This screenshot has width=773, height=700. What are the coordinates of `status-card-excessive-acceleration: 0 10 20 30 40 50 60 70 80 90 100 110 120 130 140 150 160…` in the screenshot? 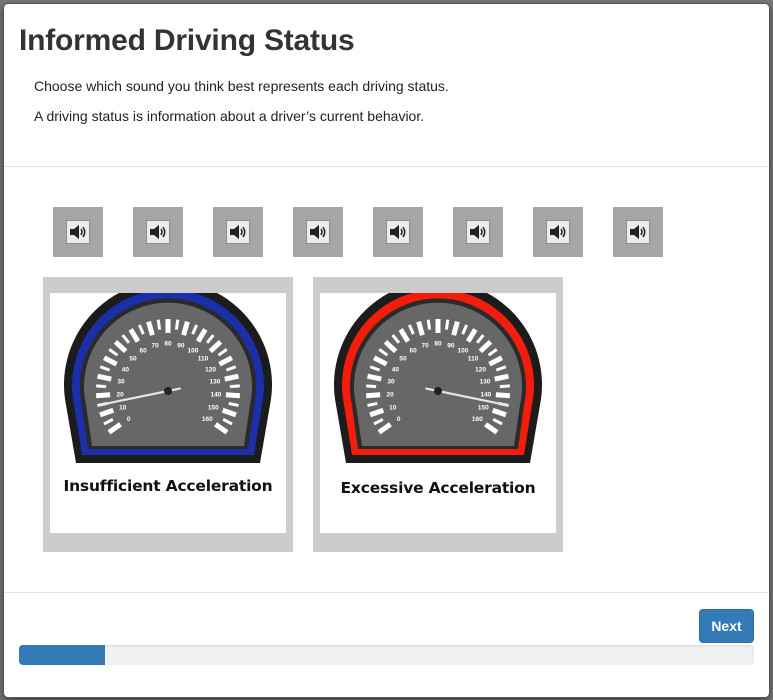 It's located at (438, 414).